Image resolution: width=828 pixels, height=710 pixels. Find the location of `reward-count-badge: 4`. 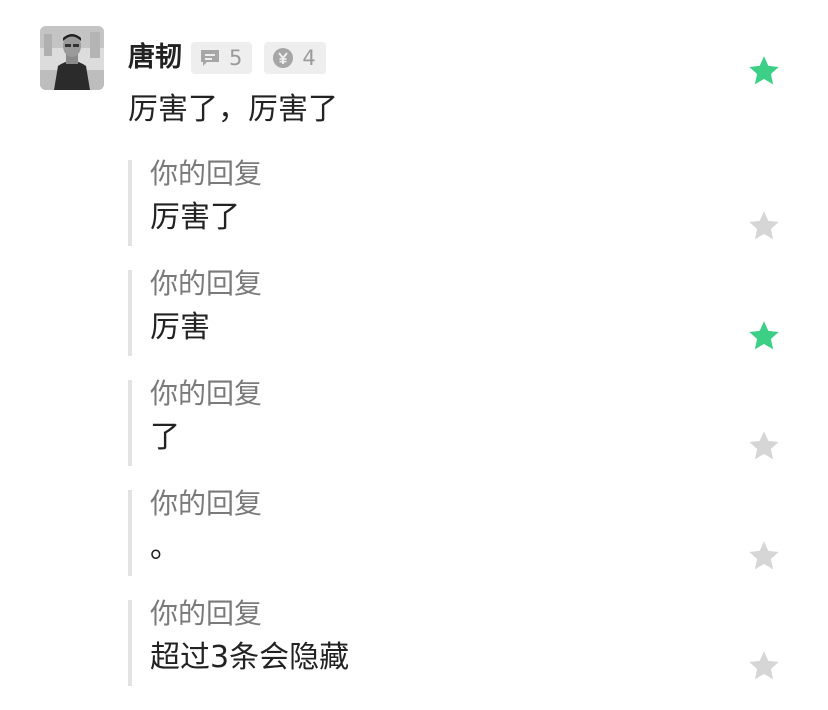

reward-count-badge: 4 is located at coordinates (295, 58).